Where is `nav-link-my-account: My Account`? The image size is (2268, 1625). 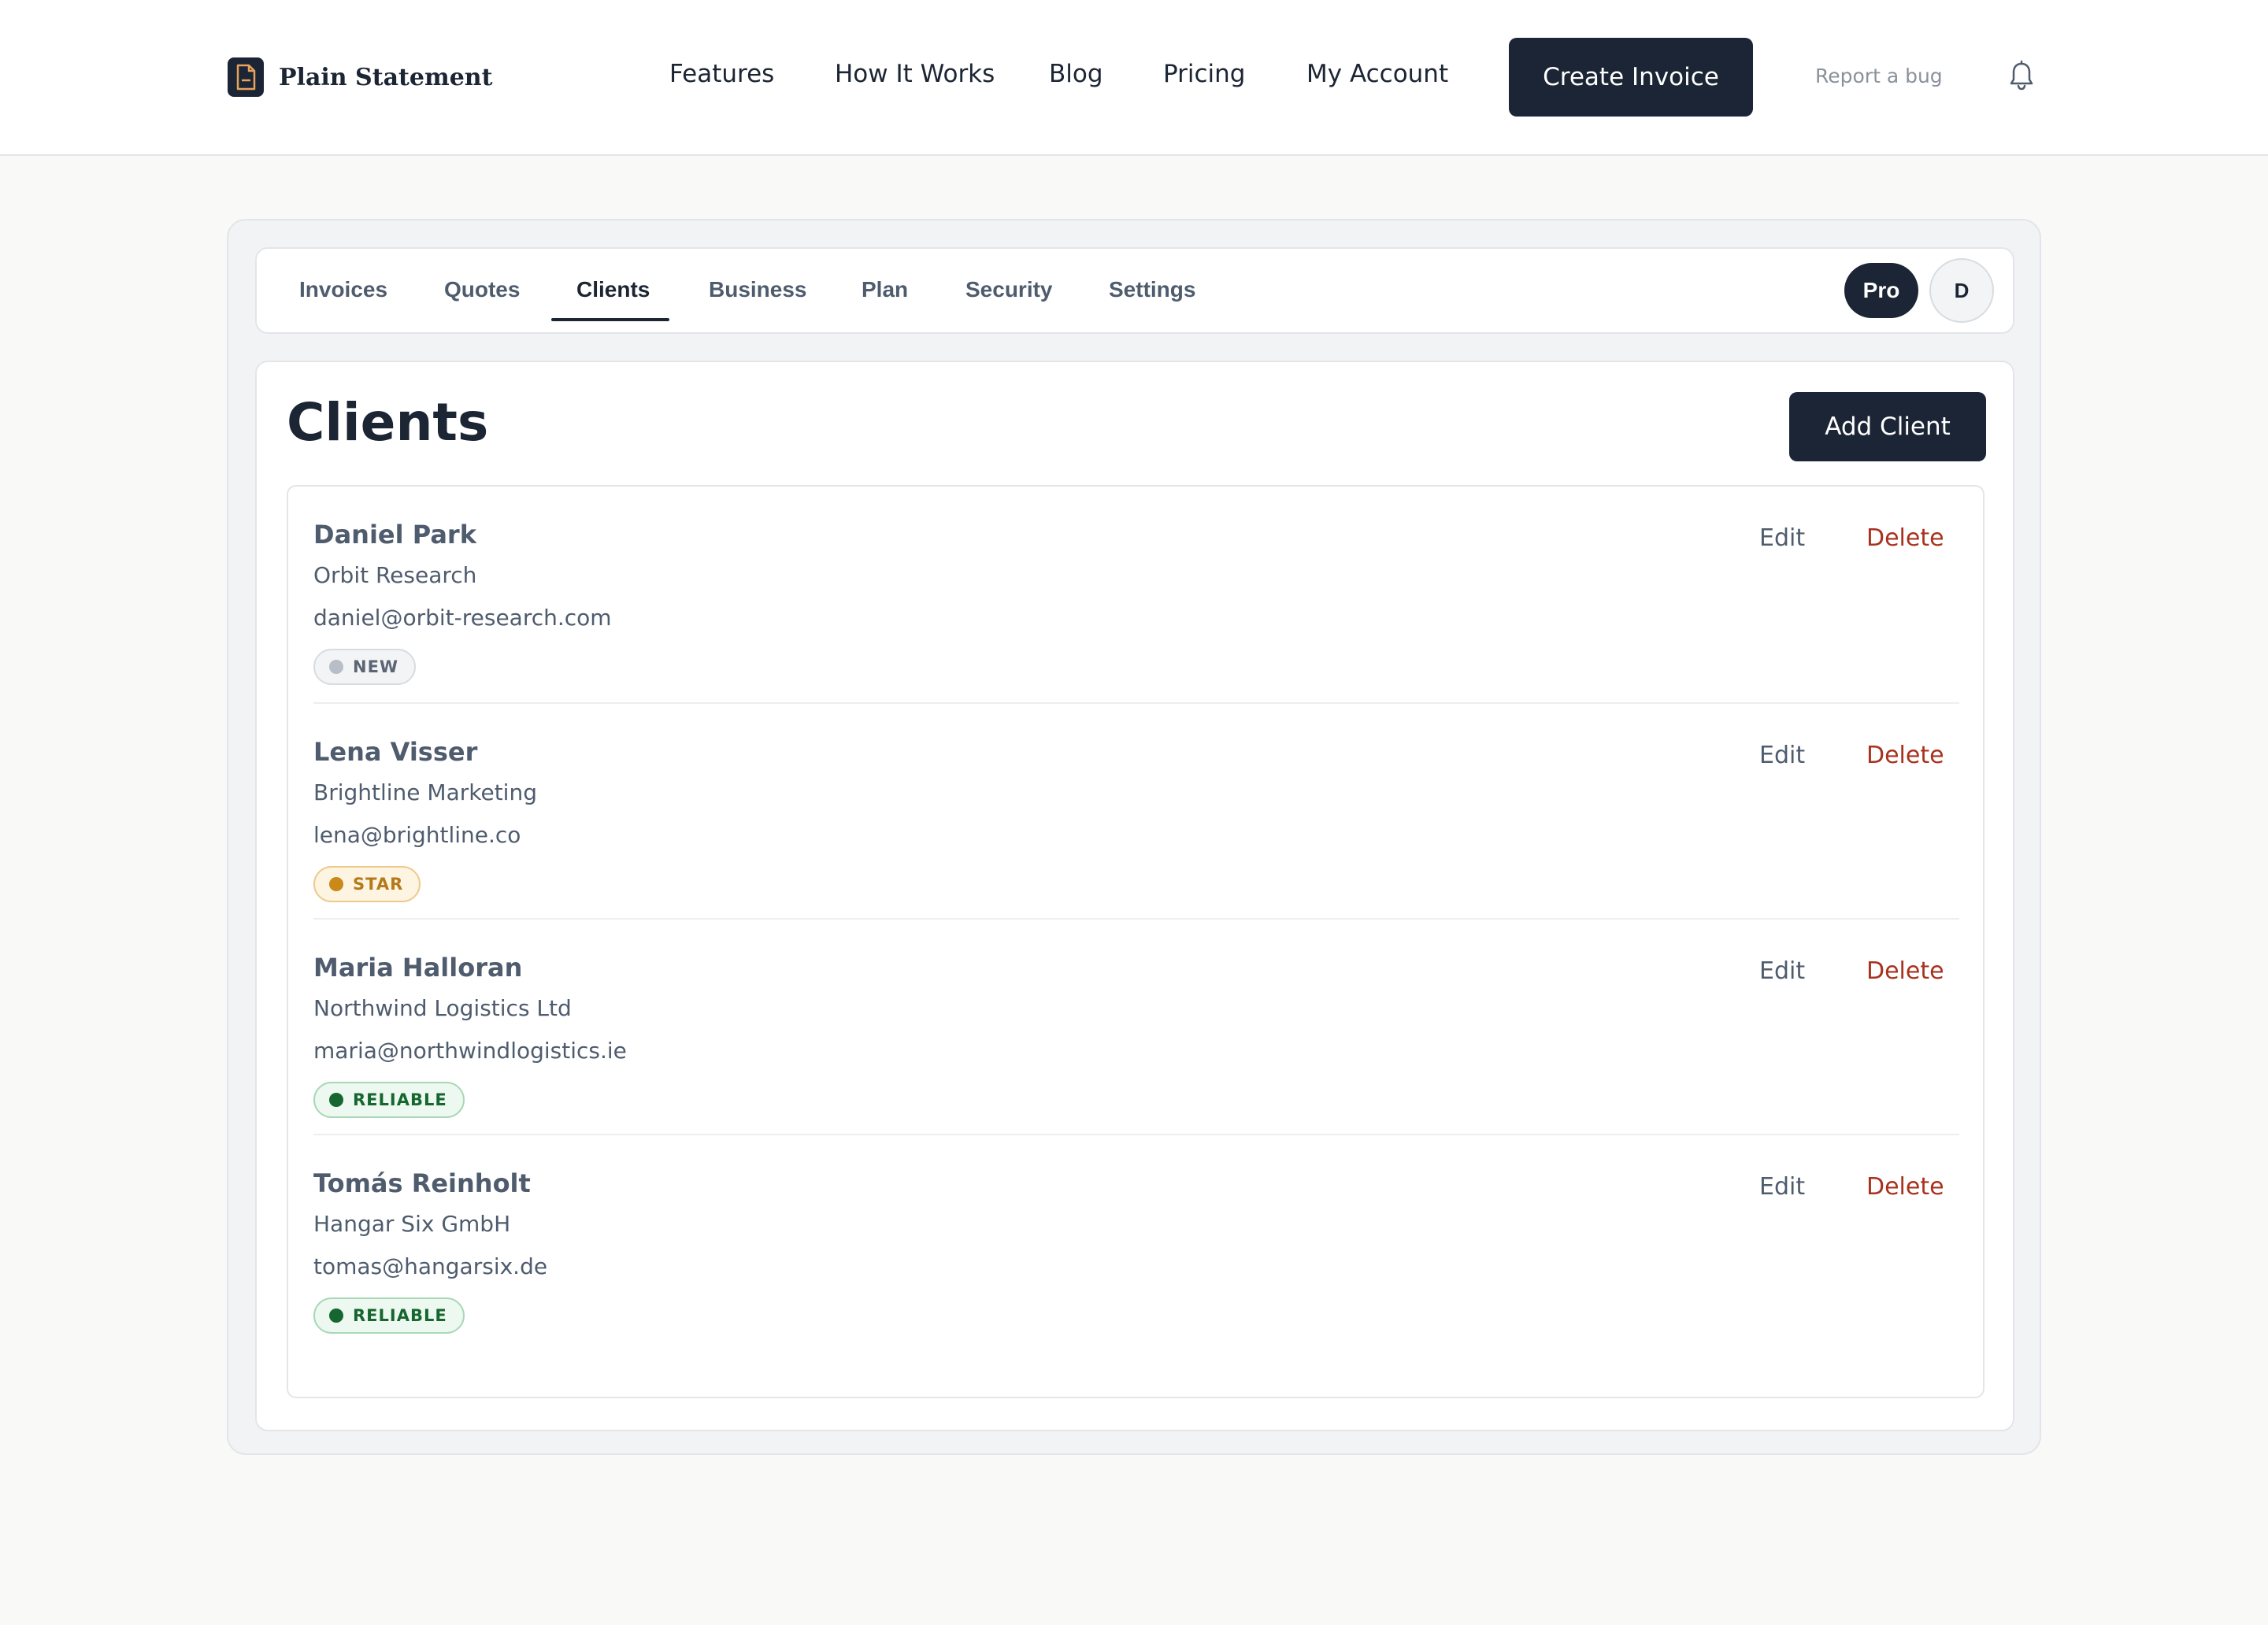 nav-link-my-account: My Account is located at coordinates (1377, 74).